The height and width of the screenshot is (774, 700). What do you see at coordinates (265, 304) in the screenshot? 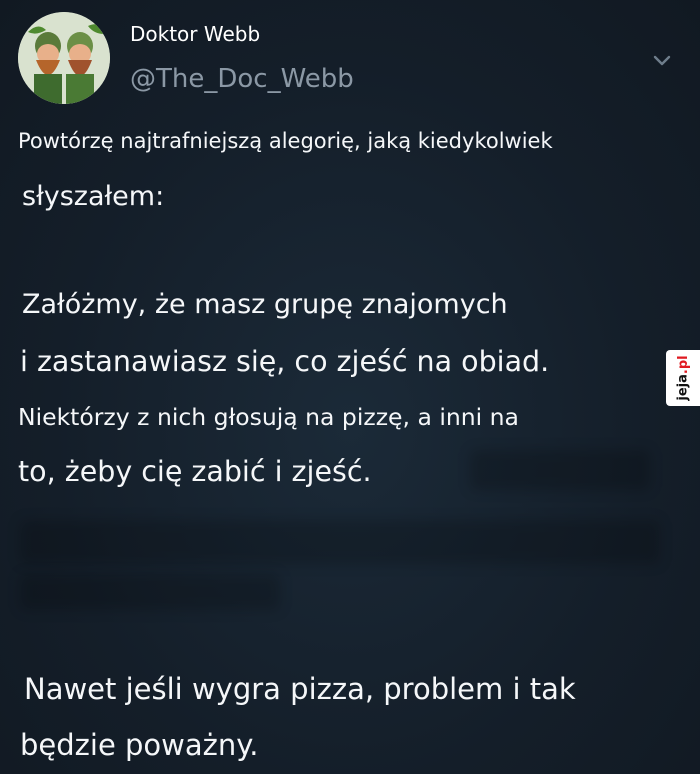
I see `tweet-text-line: Załóżmy, że masz grupę znajomych` at bounding box center [265, 304].